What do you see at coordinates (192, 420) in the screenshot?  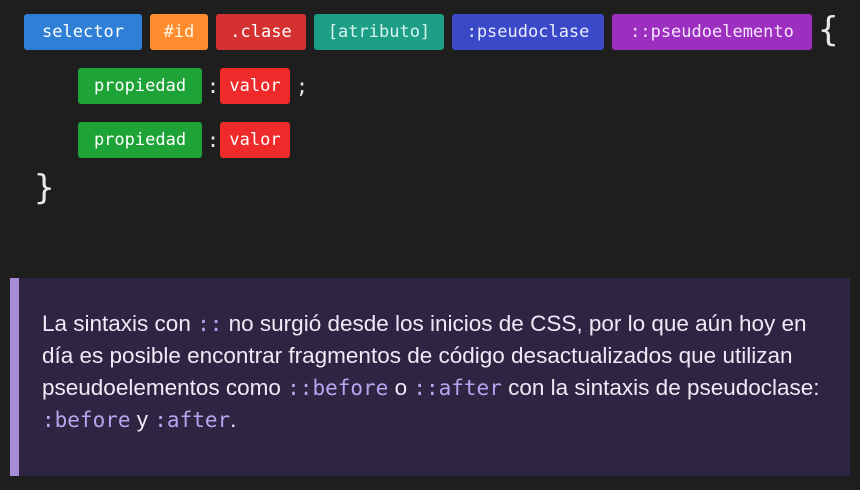 I see `inline-code: :after` at bounding box center [192, 420].